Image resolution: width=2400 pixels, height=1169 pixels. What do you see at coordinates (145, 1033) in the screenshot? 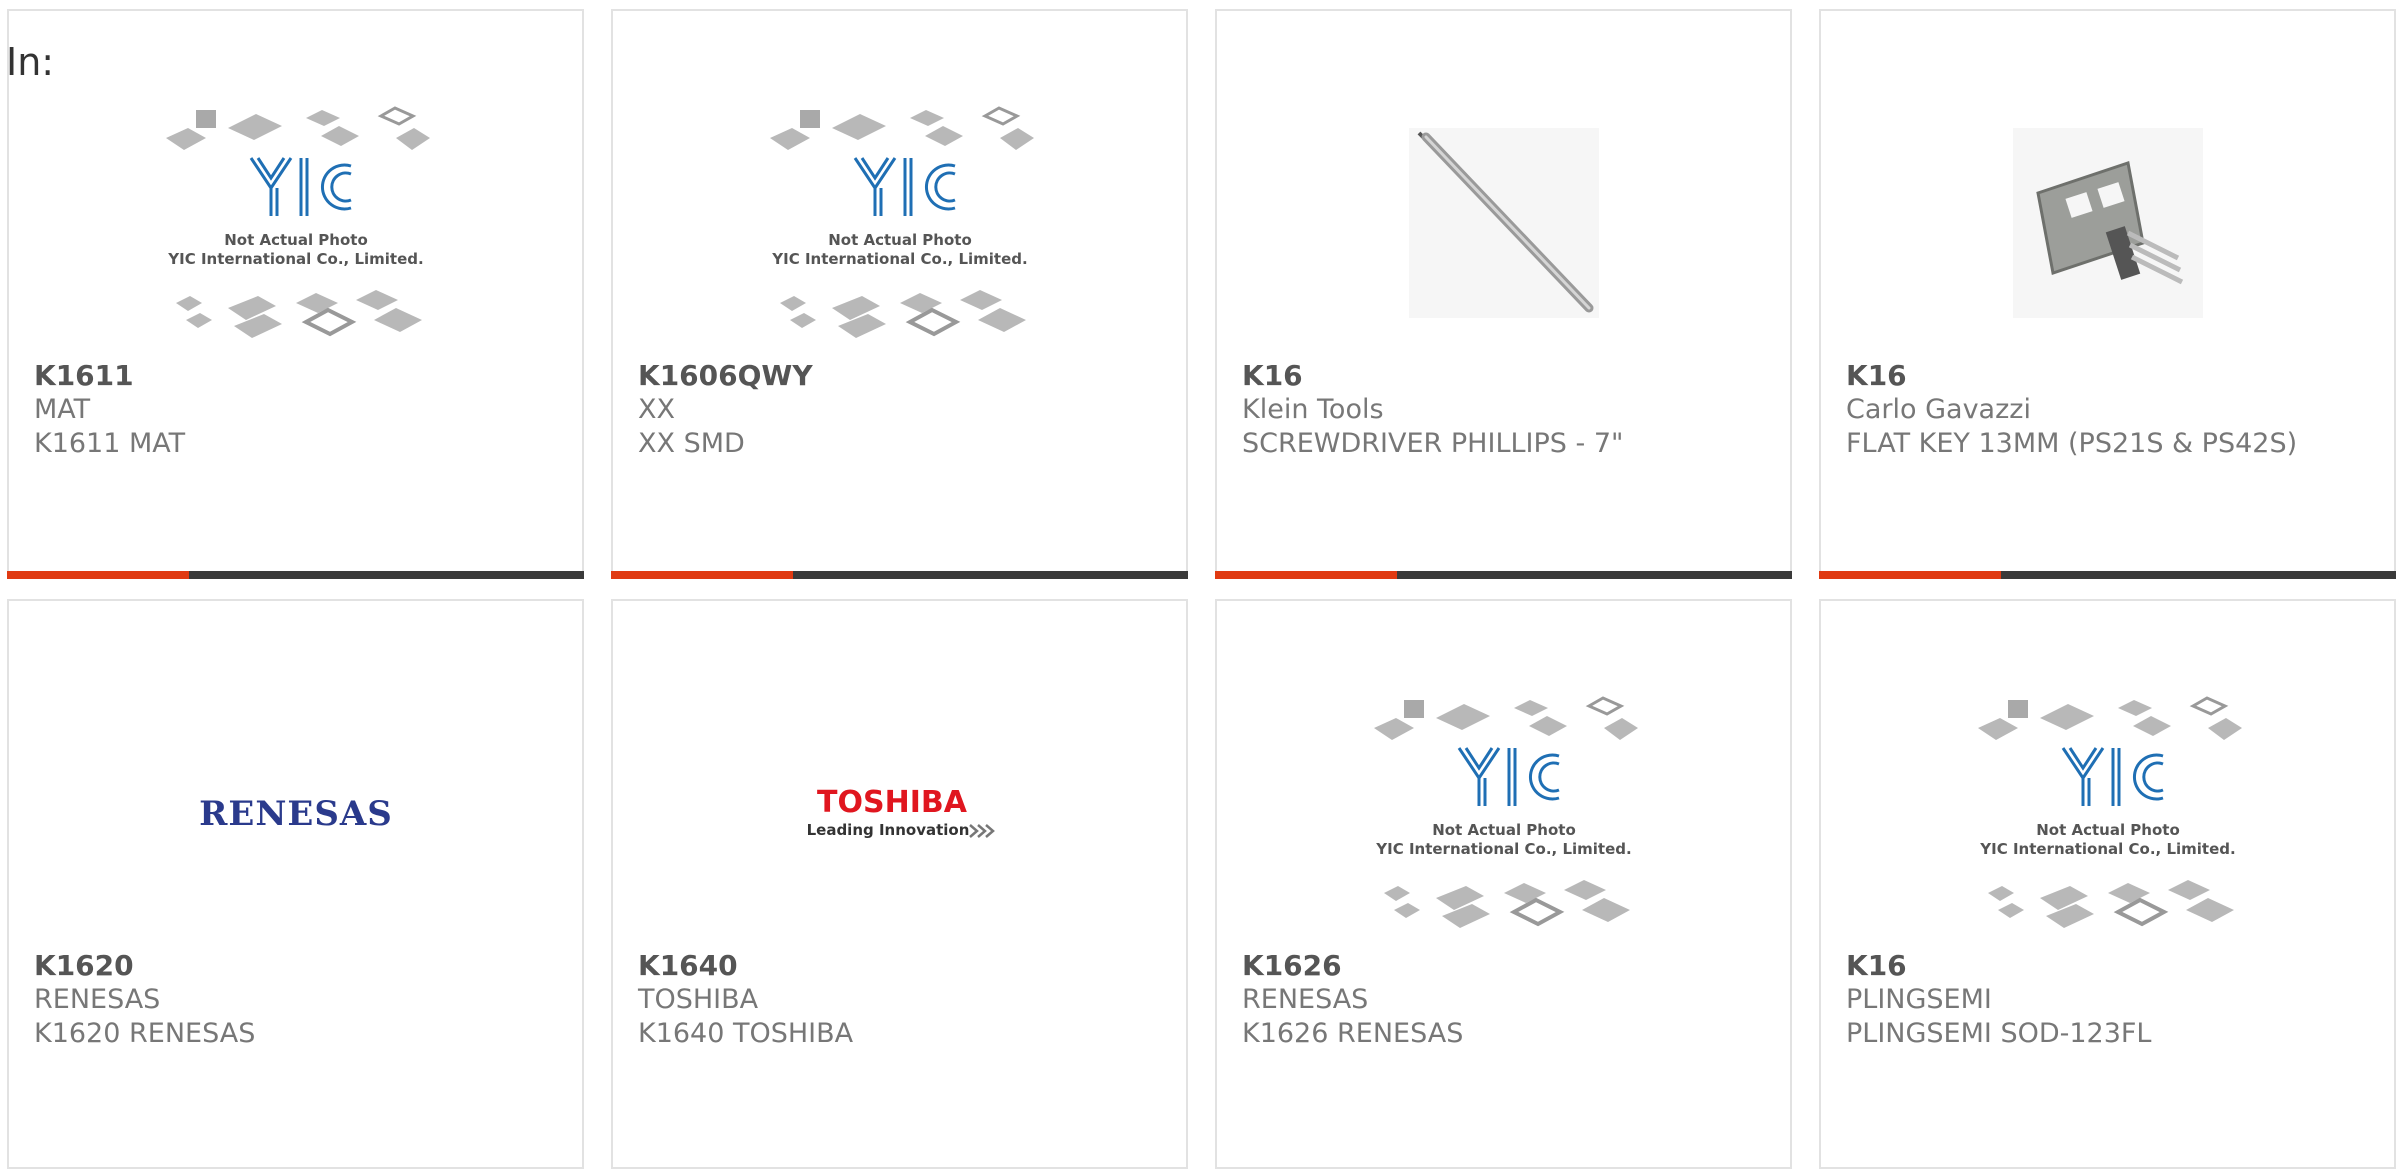
I see `description: K1620 RENESAS` at bounding box center [145, 1033].